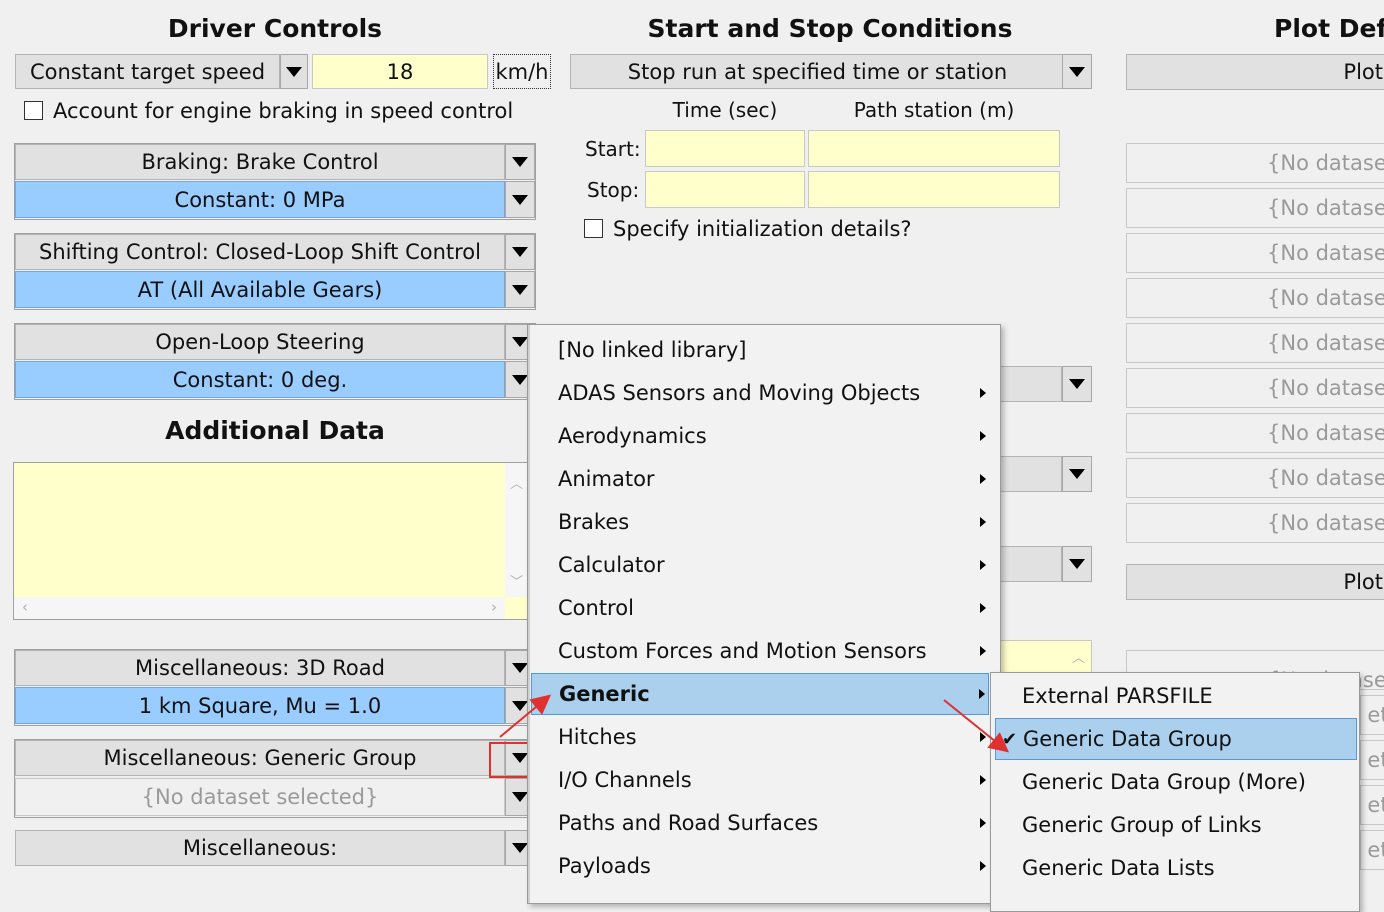 The image size is (1384, 912). I want to click on arrow-to-generic-data-group, so click(976, 726).